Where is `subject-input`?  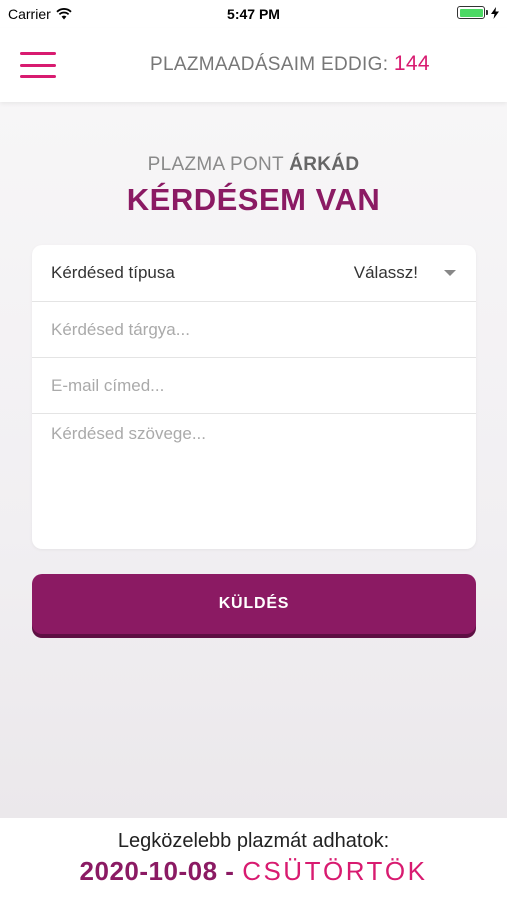
subject-input is located at coordinates (251, 329).